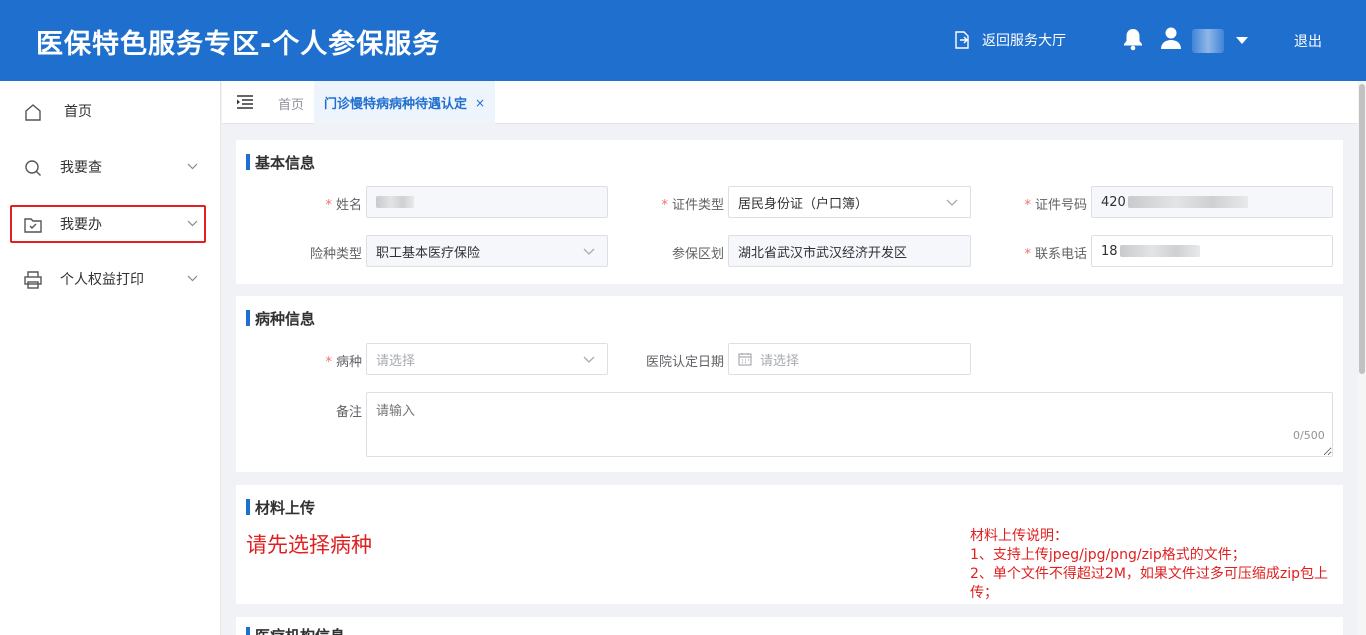 The image size is (1366, 635). What do you see at coordinates (487, 202) in the screenshot?
I see `name-field` at bounding box center [487, 202].